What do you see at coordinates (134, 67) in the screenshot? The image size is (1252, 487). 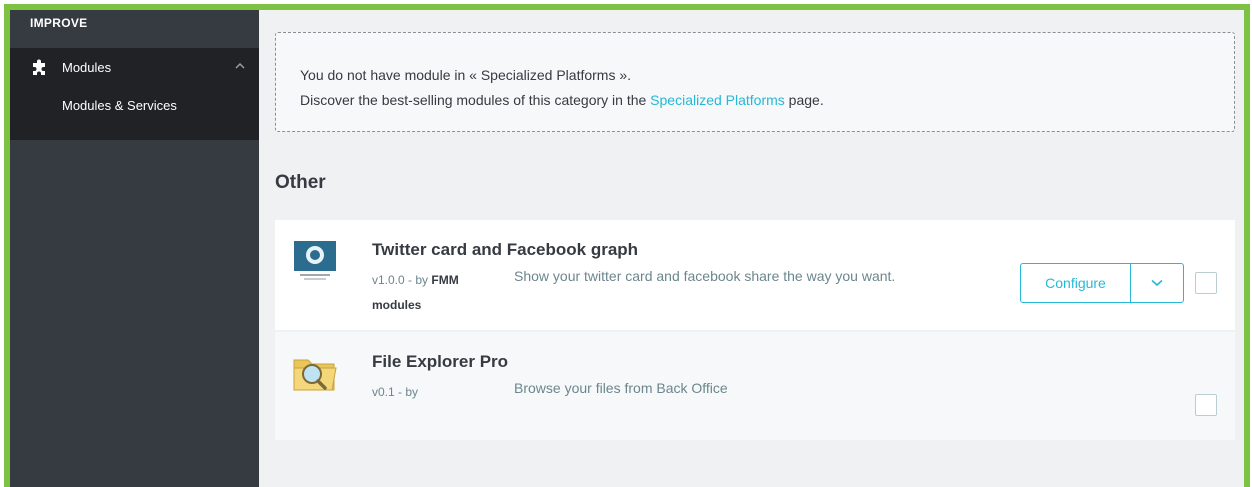 I see `sidebar-item-modules: Modules` at bounding box center [134, 67].